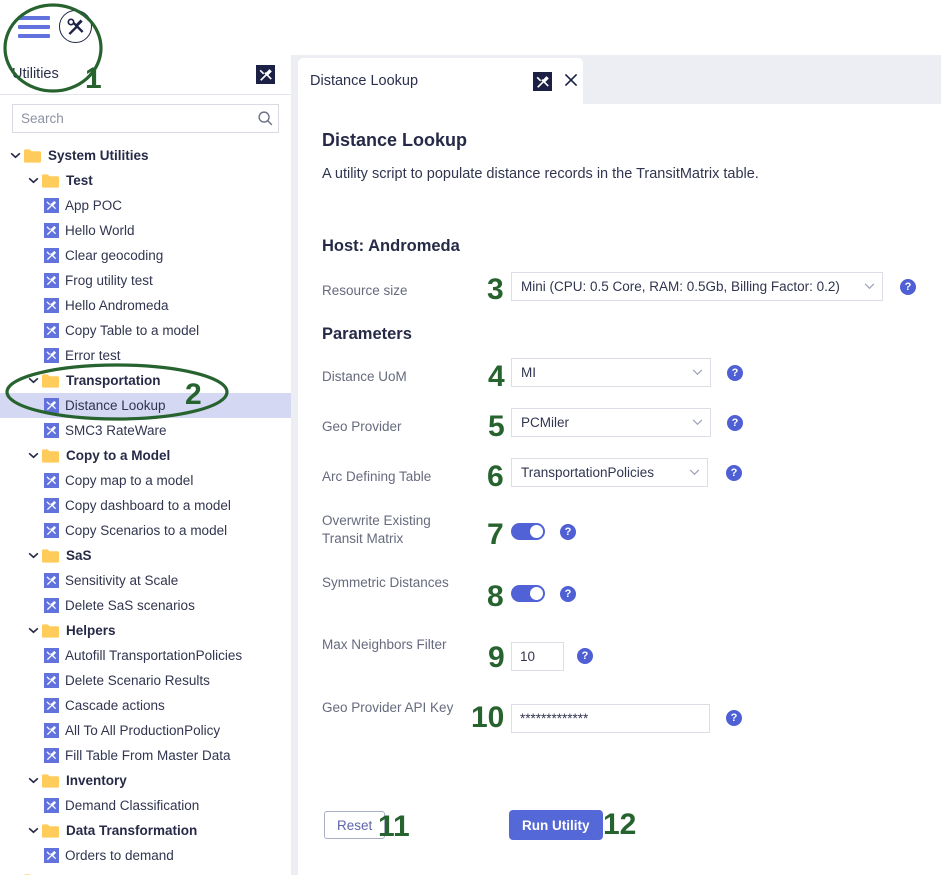 This screenshot has width=941, height=875. Describe the element at coordinates (145, 555) in the screenshot. I see `tree-folder-row: SaS` at that location.